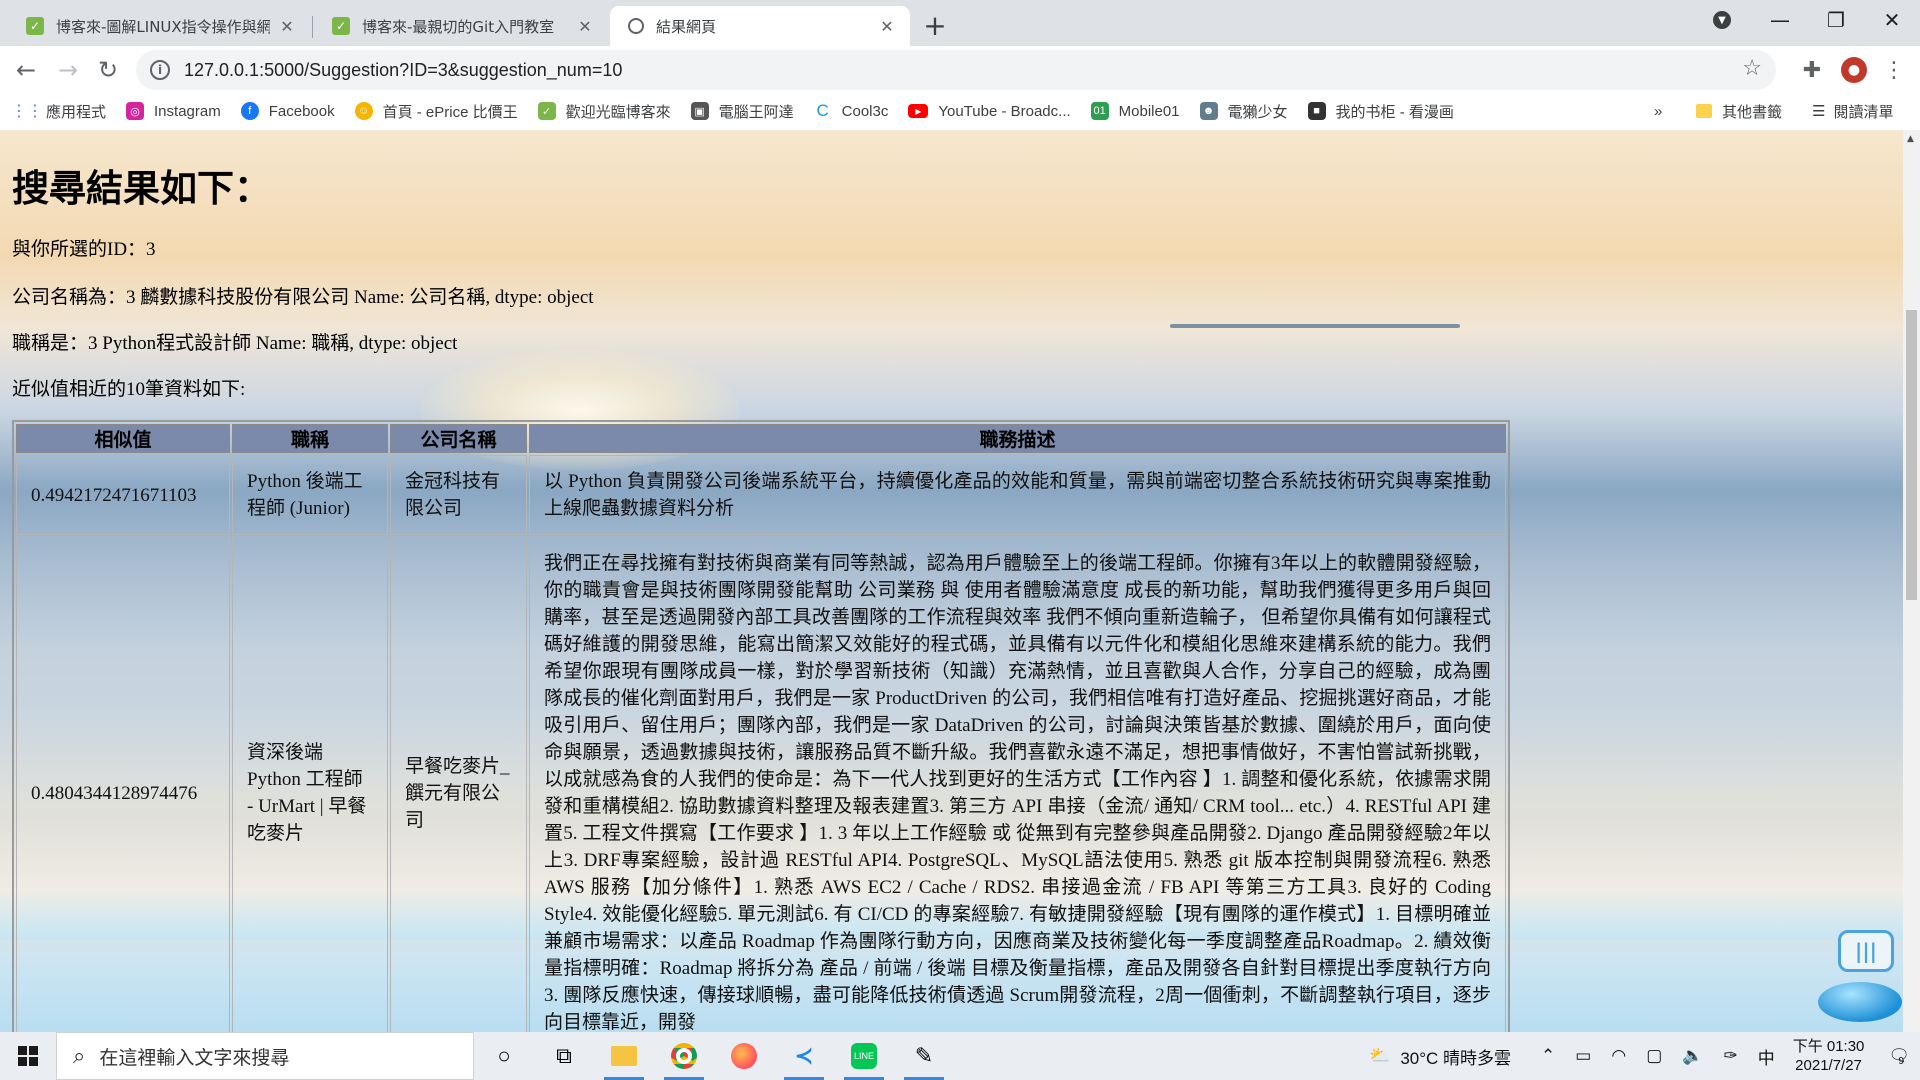 The image size is (1920, 1080). Describe the element at coordinates (1149, 111) in the screenshot. I see `bookmark-label: Mobile01` at that location.